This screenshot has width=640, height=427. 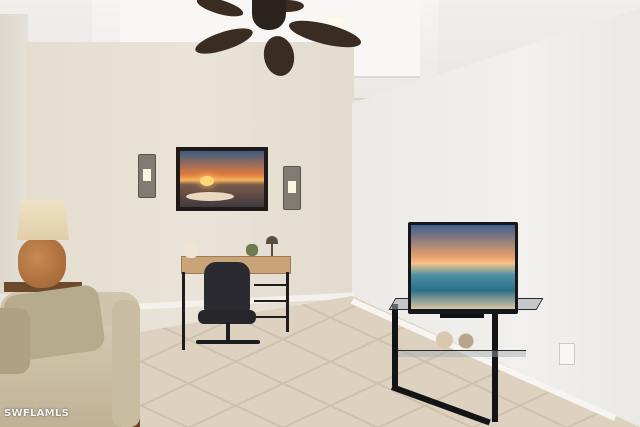 What do you see at coordinates (42, 263) in the screenshot?
I see `table-lamp-base` at bounding box center [42, 263].